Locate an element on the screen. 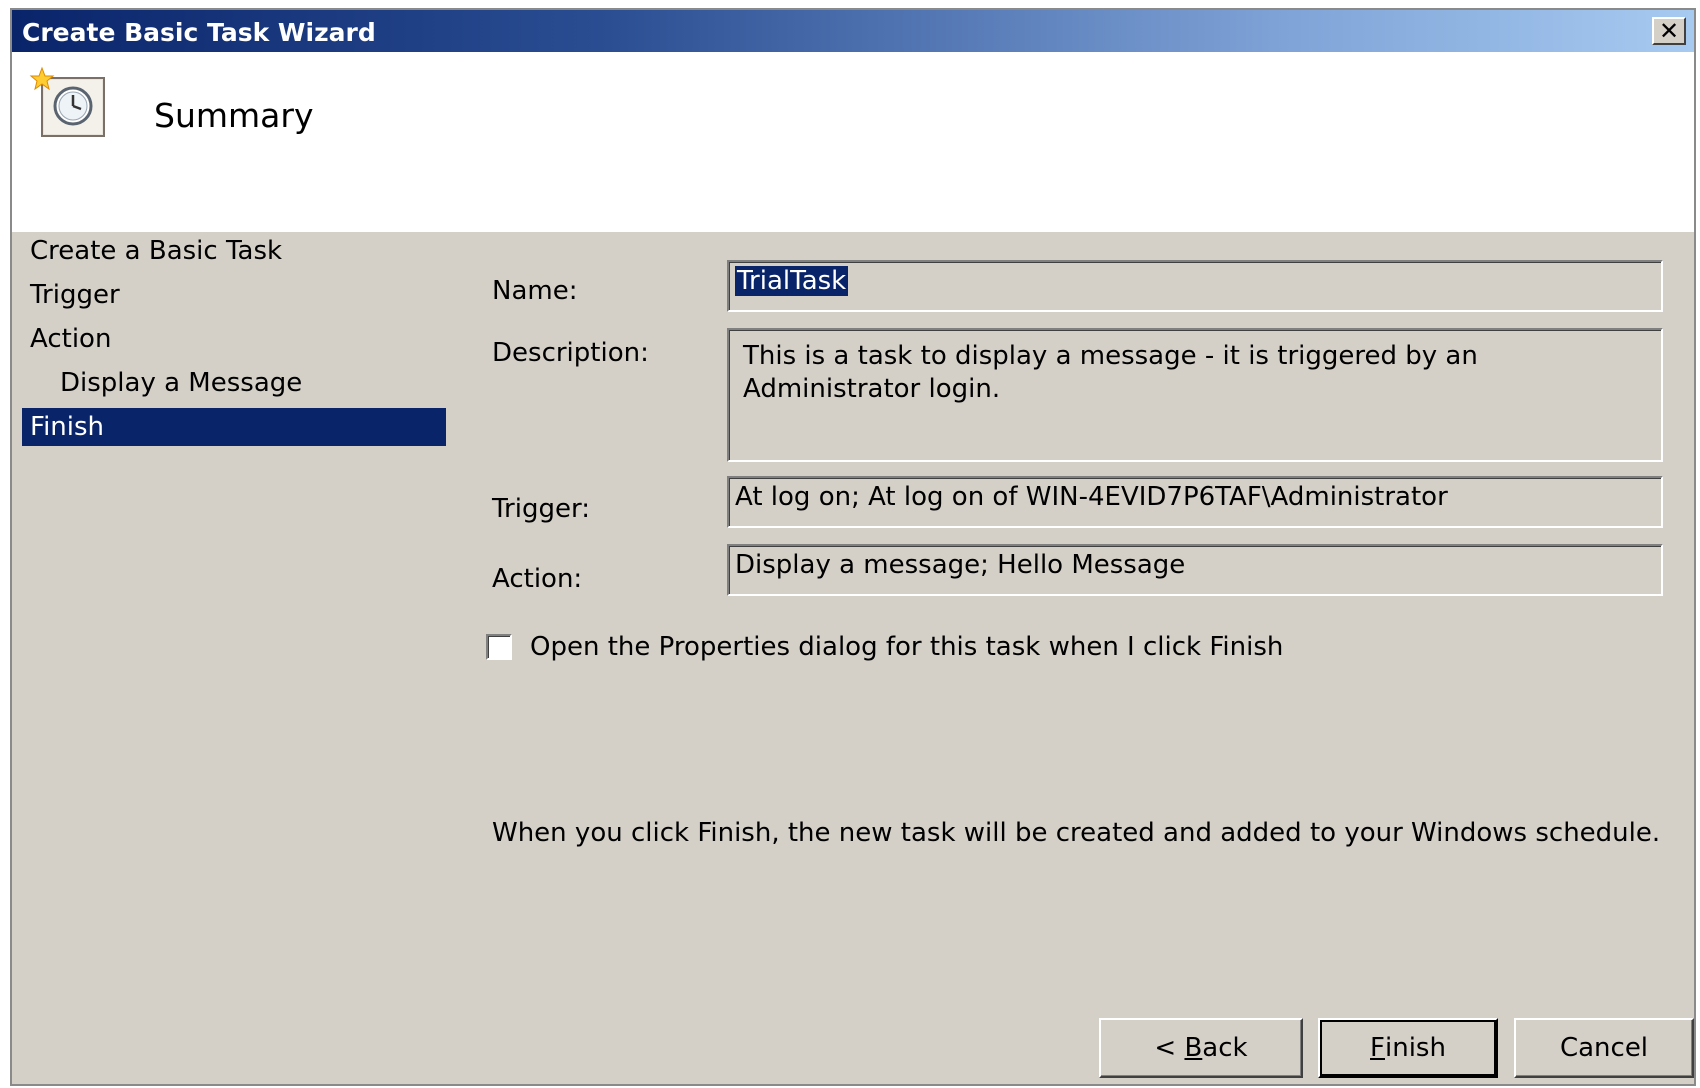  back-button-prefix: < is located at coordinates (1169, 1048).